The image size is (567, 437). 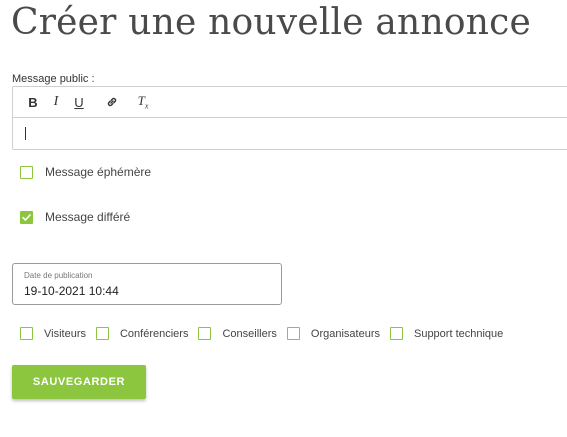 I want to click on conferenciers-label: Conférenciers, so click(x=154, y=333).